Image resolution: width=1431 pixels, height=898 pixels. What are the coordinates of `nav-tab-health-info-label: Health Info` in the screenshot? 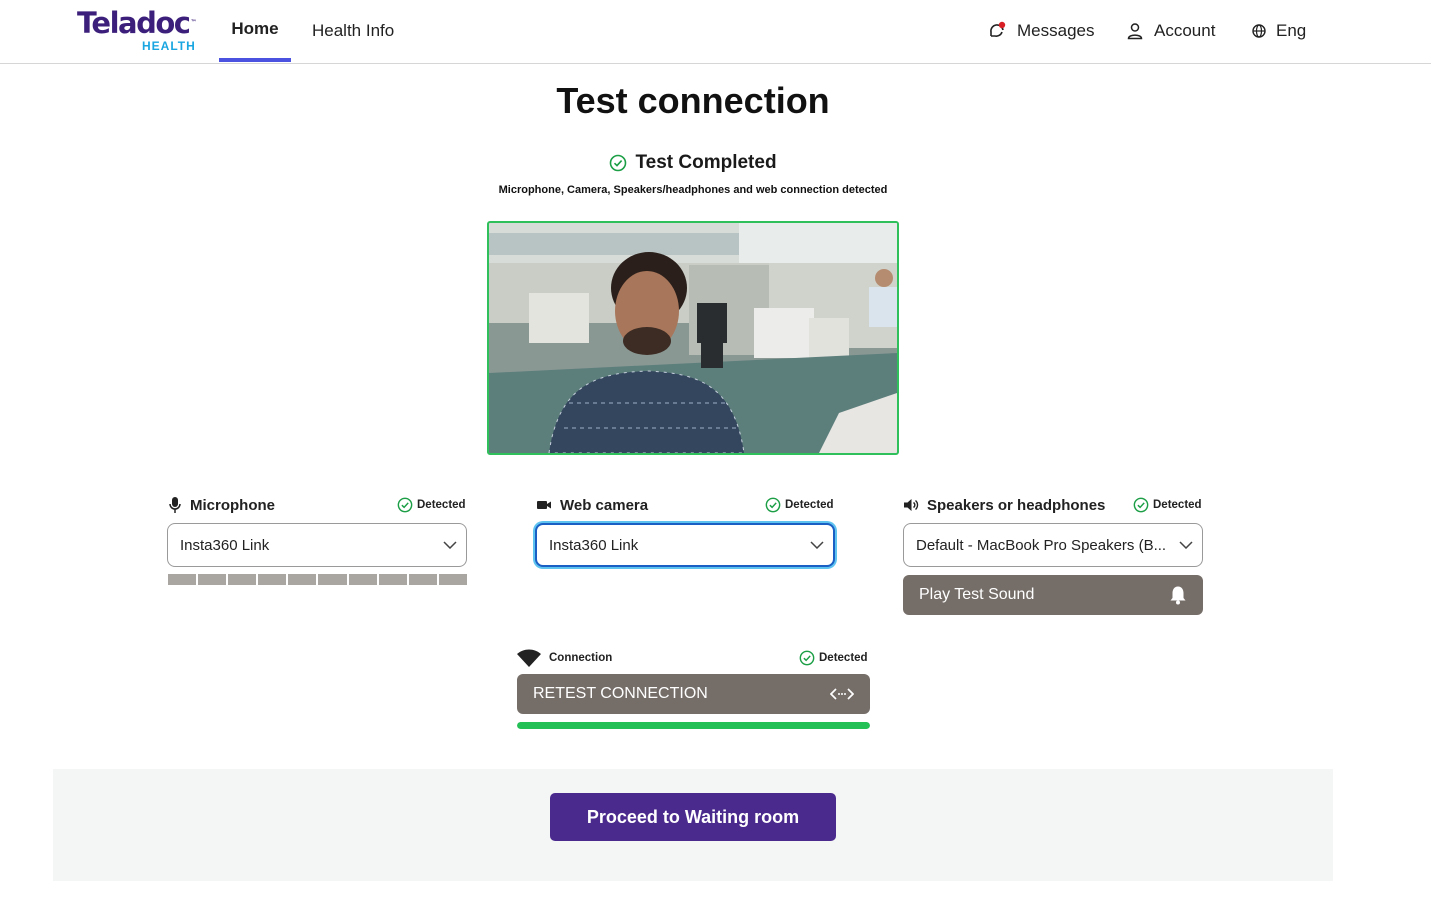 It's located at (353, 30).